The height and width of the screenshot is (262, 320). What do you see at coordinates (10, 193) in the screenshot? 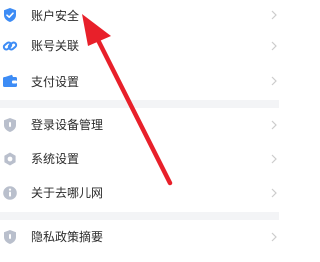
I see `info-icon` at bounding box center [10, 193].